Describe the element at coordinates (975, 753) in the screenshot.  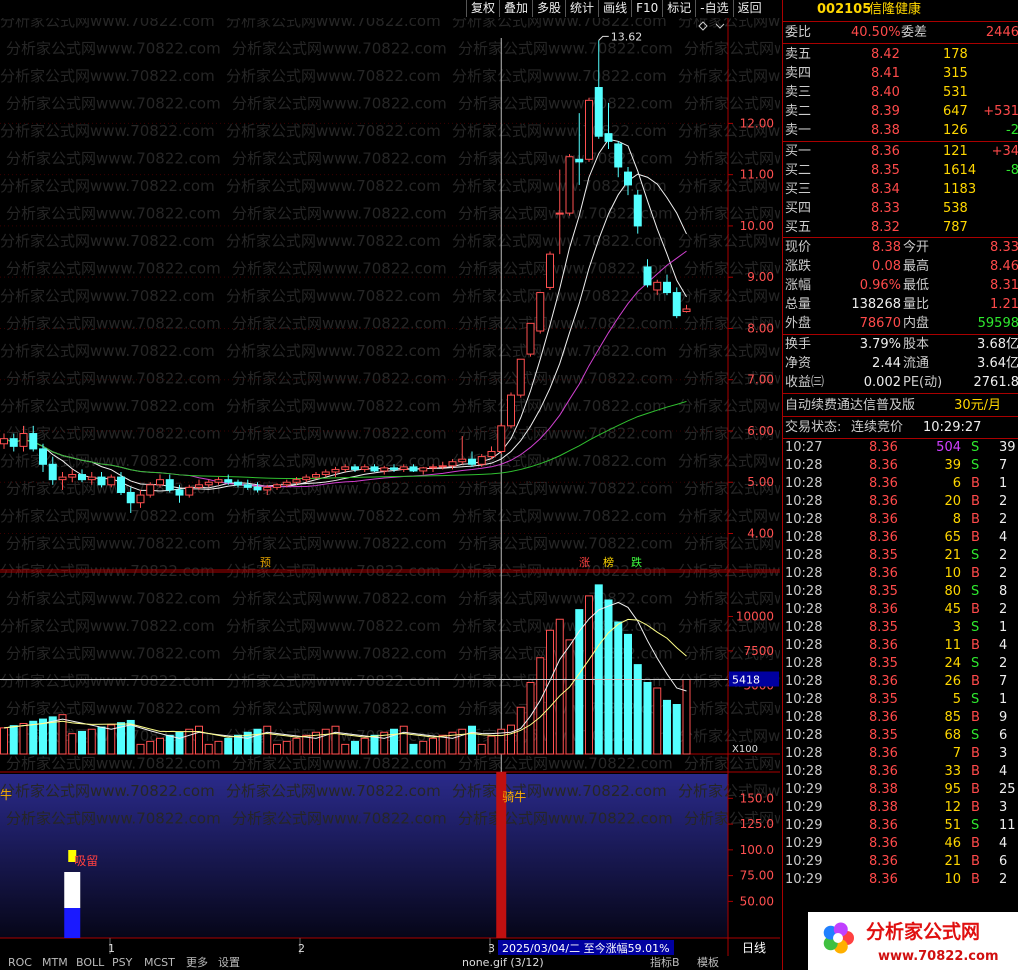
I see `tick-side: B` at that location.